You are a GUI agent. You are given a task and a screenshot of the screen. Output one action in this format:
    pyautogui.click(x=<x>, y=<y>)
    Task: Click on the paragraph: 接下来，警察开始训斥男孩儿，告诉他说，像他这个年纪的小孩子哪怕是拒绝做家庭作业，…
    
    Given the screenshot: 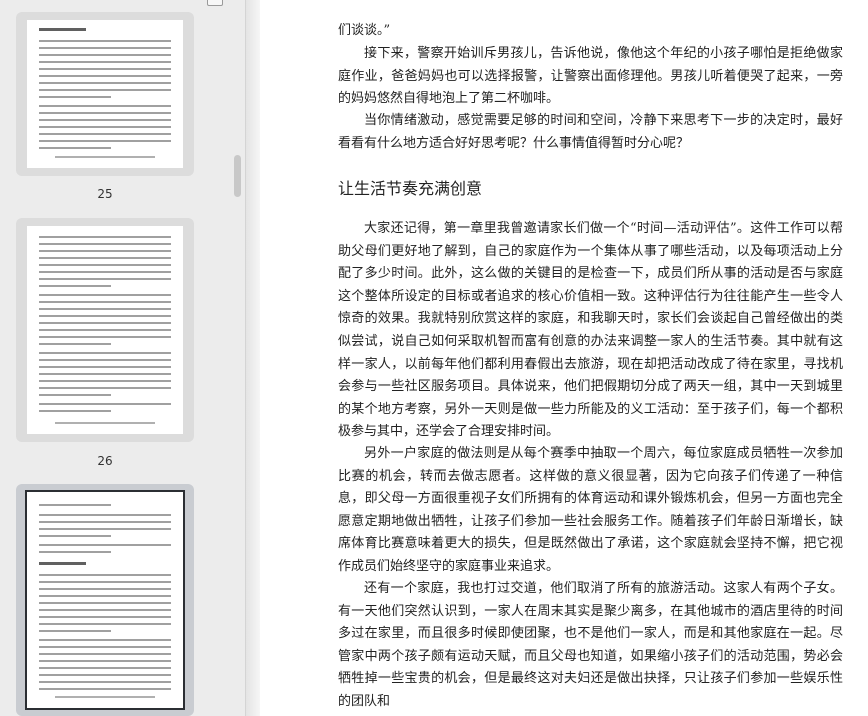 What is the action you would take?
    pyautogui.click(x=590, y=76)
    